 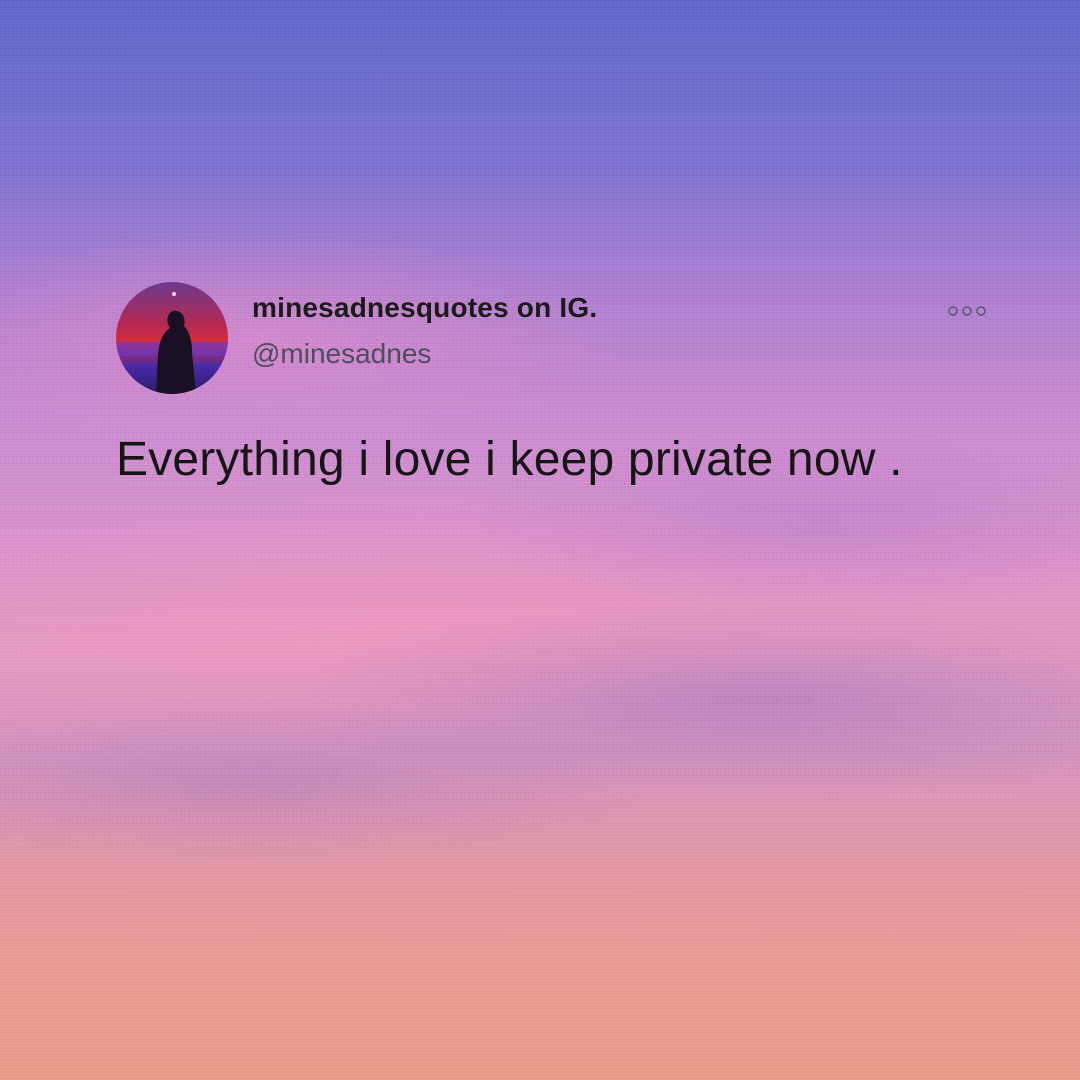 I want to click on more-options-button, so click(x=967, y=311).